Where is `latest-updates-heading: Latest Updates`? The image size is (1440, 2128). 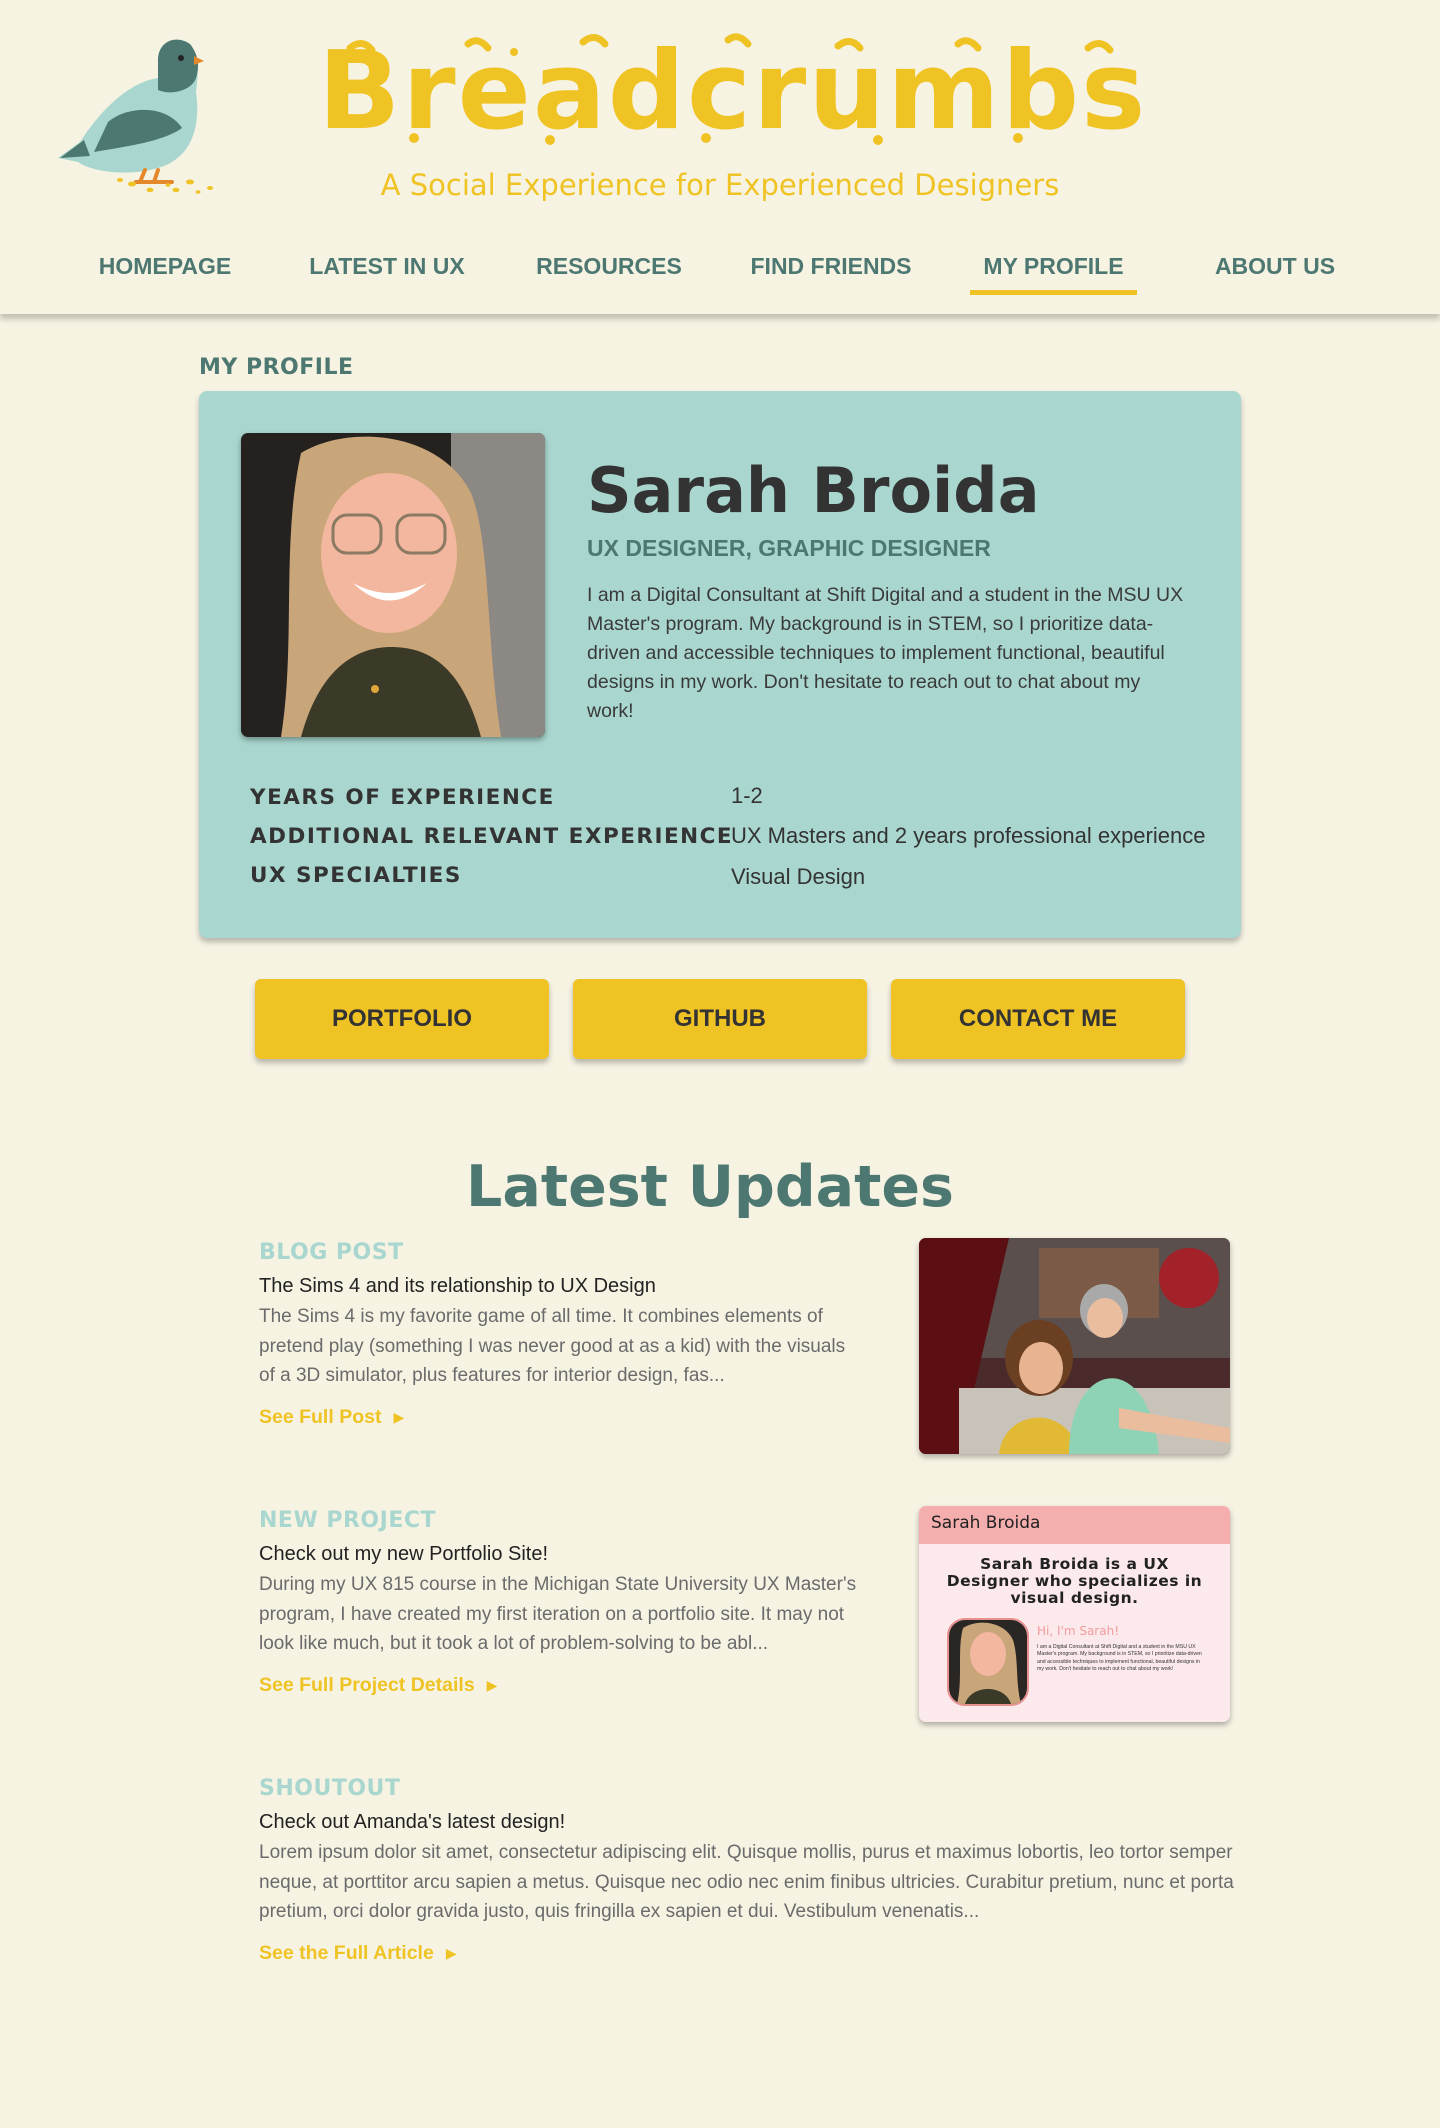
latest-updates-heading: Latest Updates is located at coordinates (710, 1187).